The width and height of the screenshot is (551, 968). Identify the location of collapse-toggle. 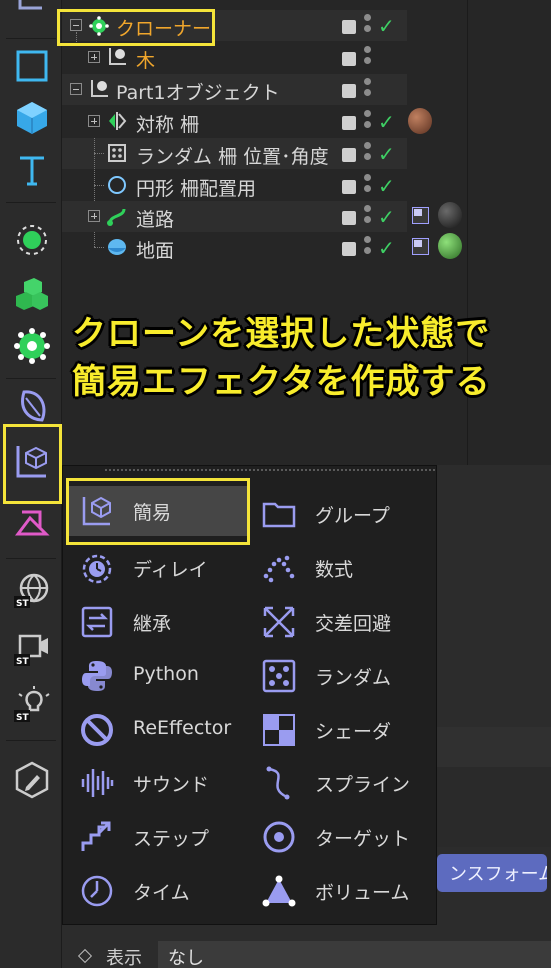
(76, 89).